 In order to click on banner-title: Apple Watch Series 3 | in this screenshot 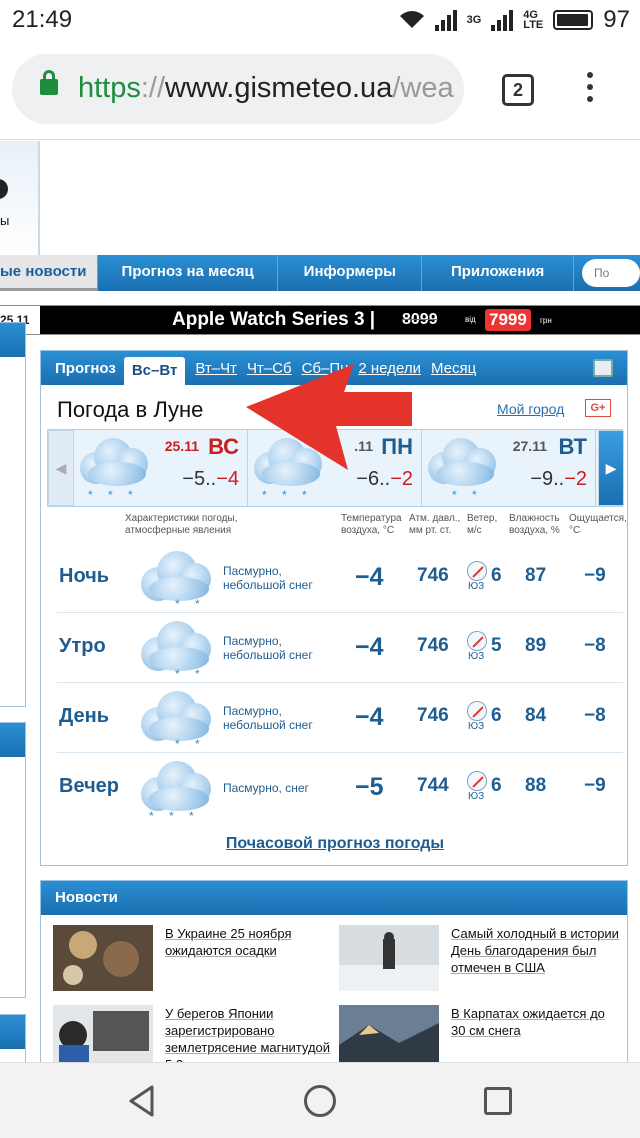, I will do `click(274, 319)`.